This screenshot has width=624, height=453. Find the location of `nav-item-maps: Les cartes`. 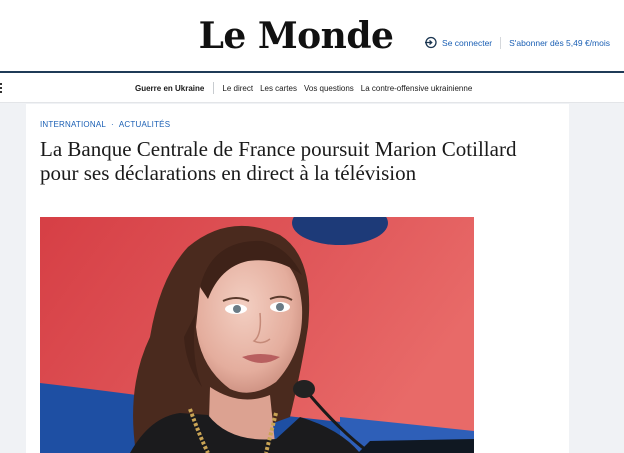

nav-item-maps: Les cartes is located at coordinates (278, 88).